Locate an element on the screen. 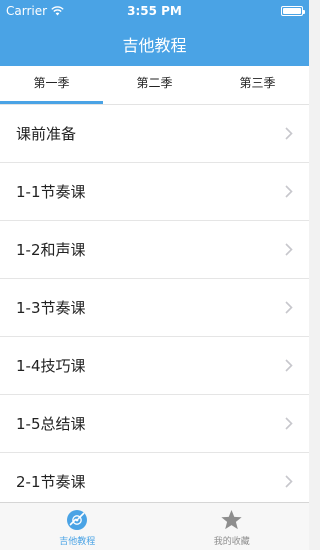 Image resolution: width=320 pixels, height=550 pixels. page-title: 吉他教程 is located at coordinates (154, 45).